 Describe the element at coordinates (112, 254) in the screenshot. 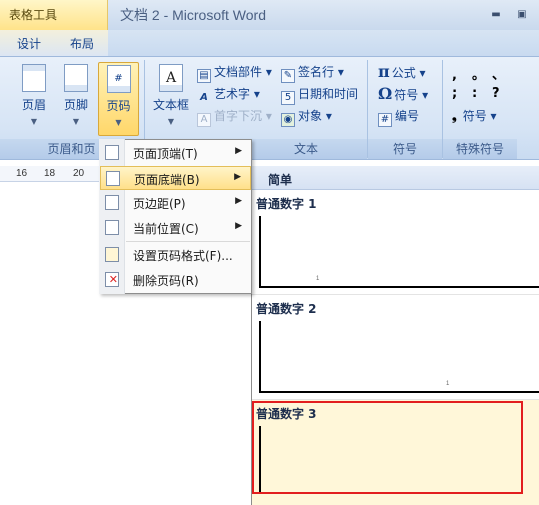

I see `format-page-number-icon` at that location.